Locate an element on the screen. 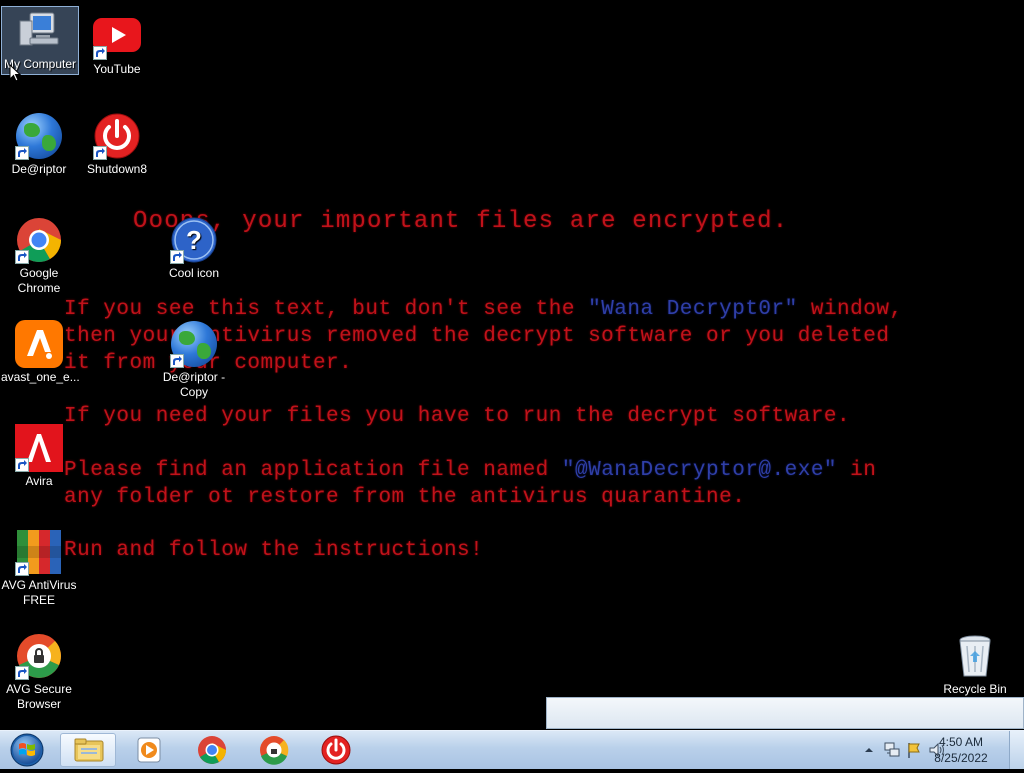 The image size is (1024, 773). notification-panel is located at coordinates (785, 713).